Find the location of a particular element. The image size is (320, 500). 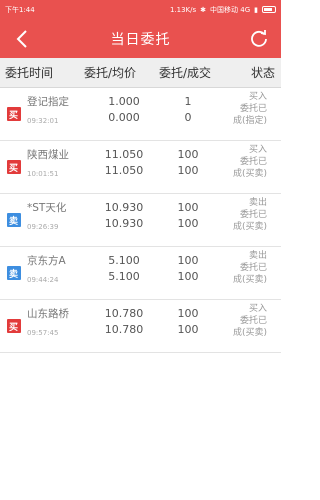

status-cell: 买入 委托已 成(指定) is located at coordinates (252, 114).